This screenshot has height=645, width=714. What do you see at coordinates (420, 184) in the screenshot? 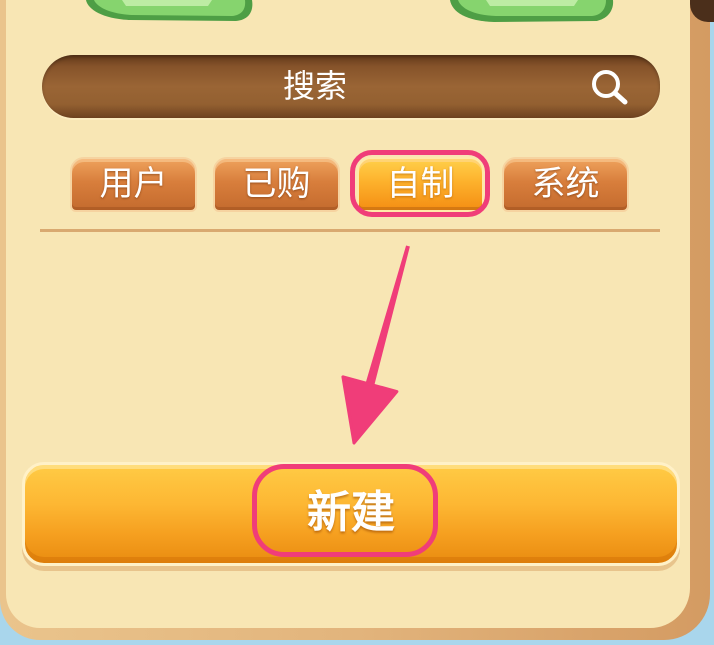
I see `tab-custom: 自制` at bounding box center [420, 184].